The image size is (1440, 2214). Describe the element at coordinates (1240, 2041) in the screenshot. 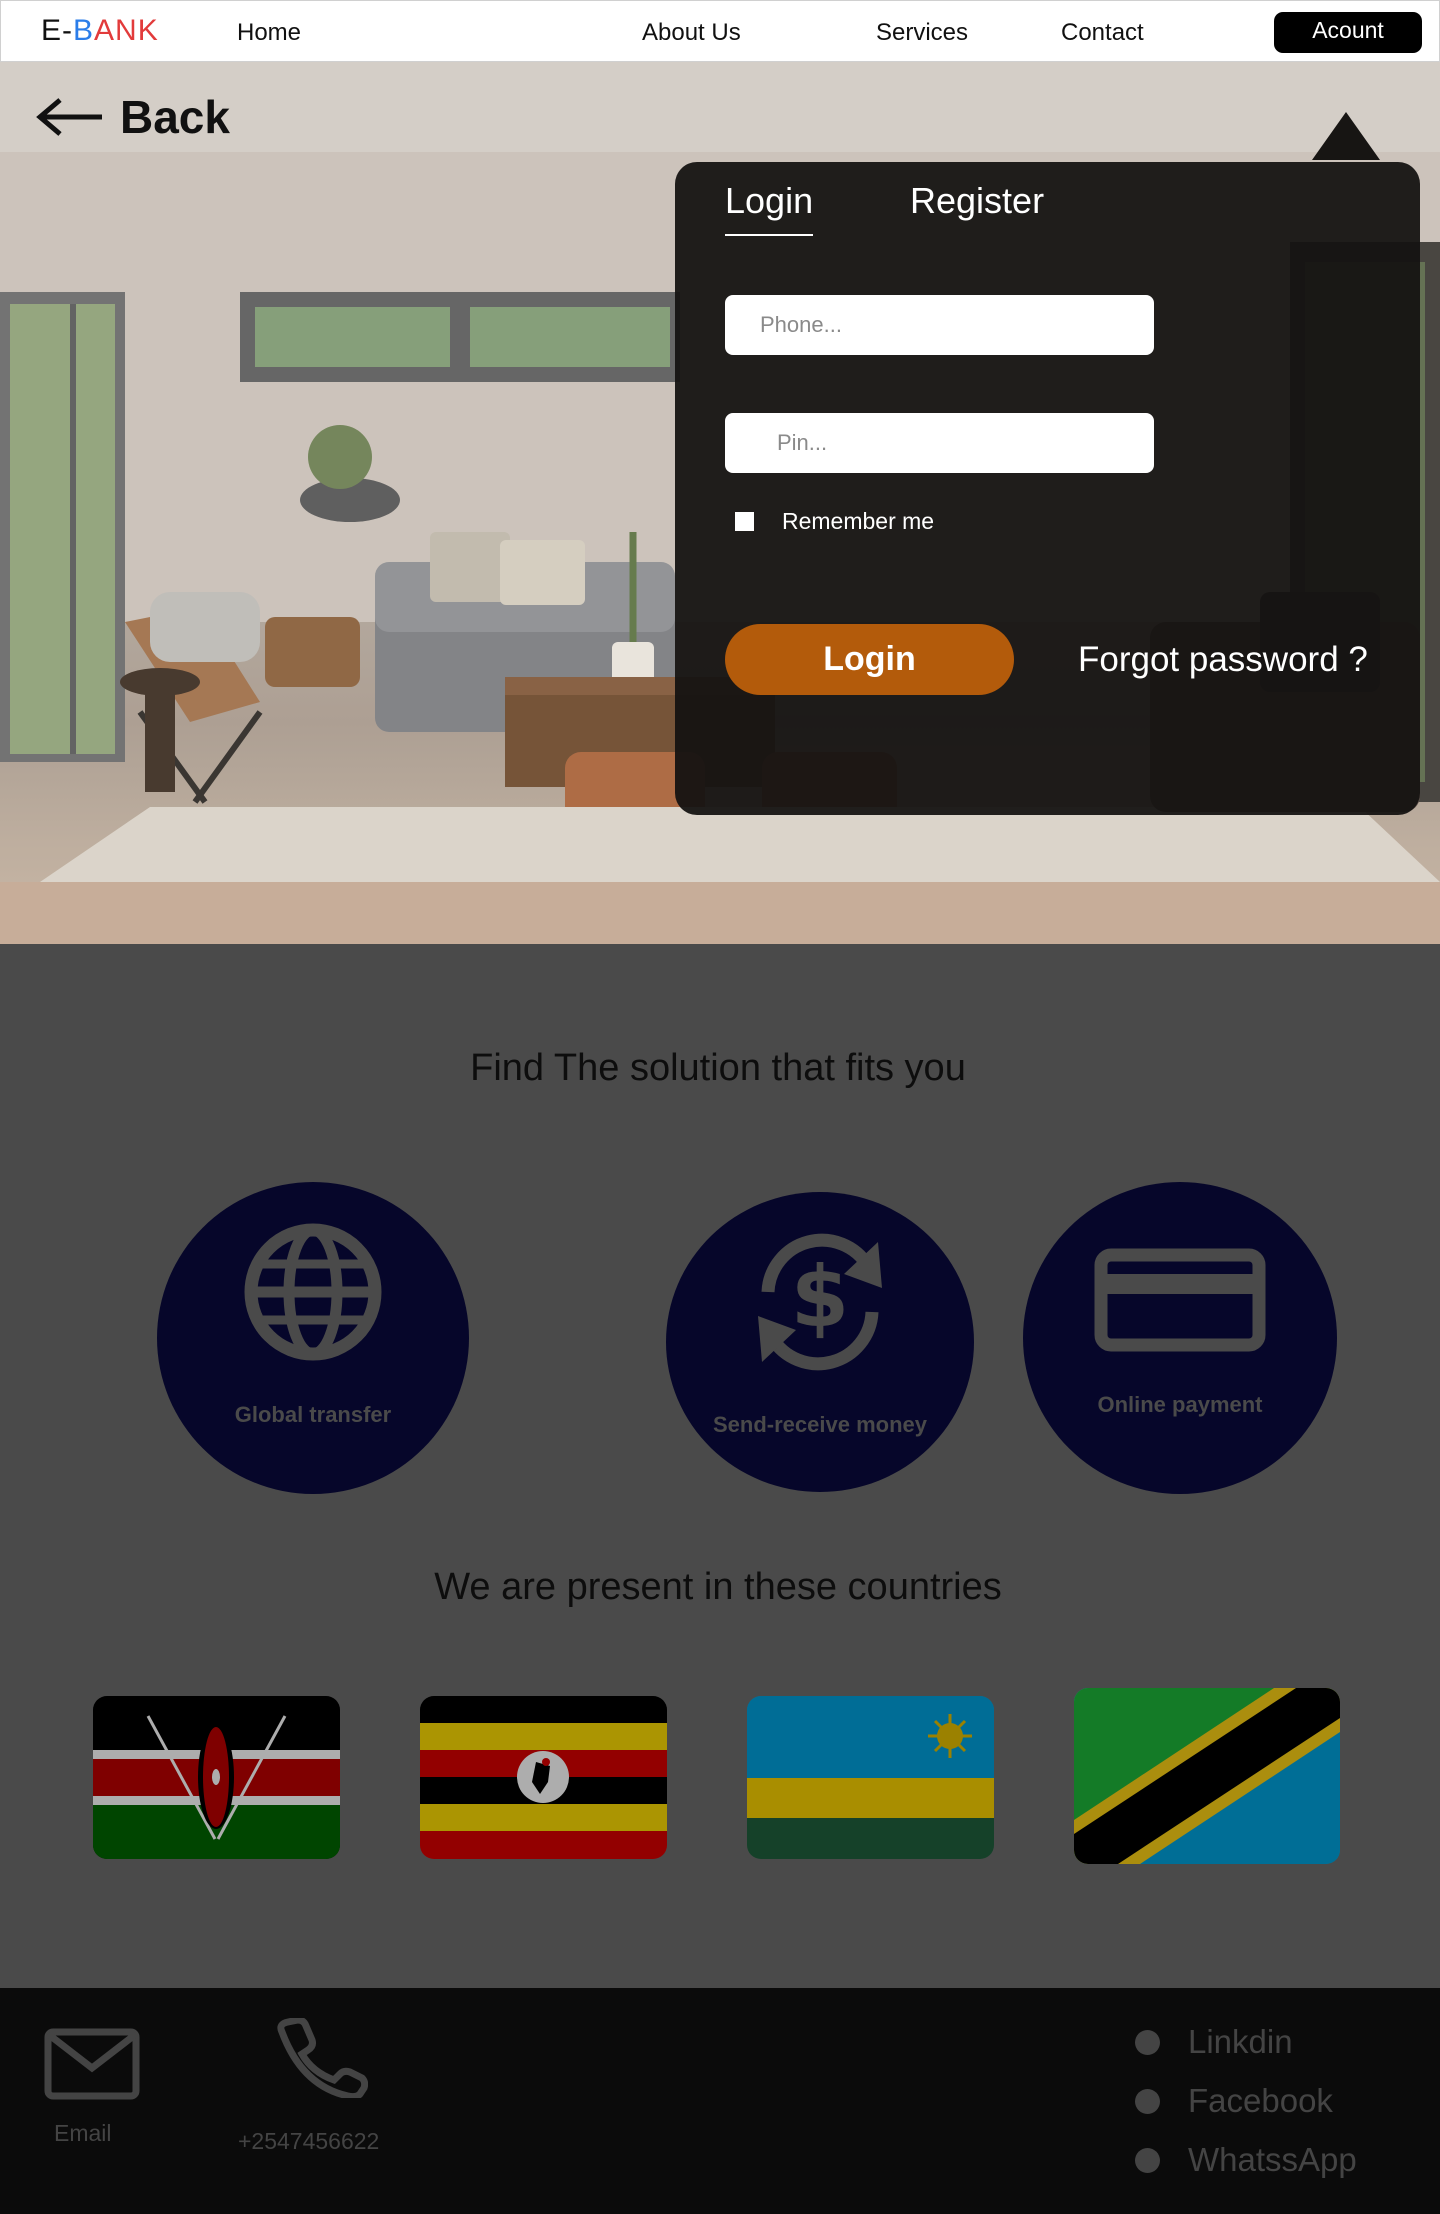

I see `social-label: Linkdin` at that location.